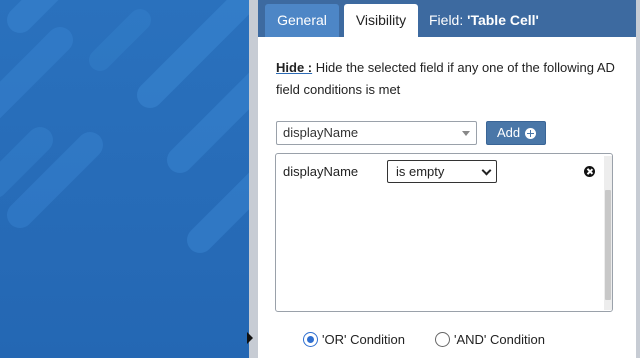  I want to click on condition-operator-select: is empty, so click(442, 171).